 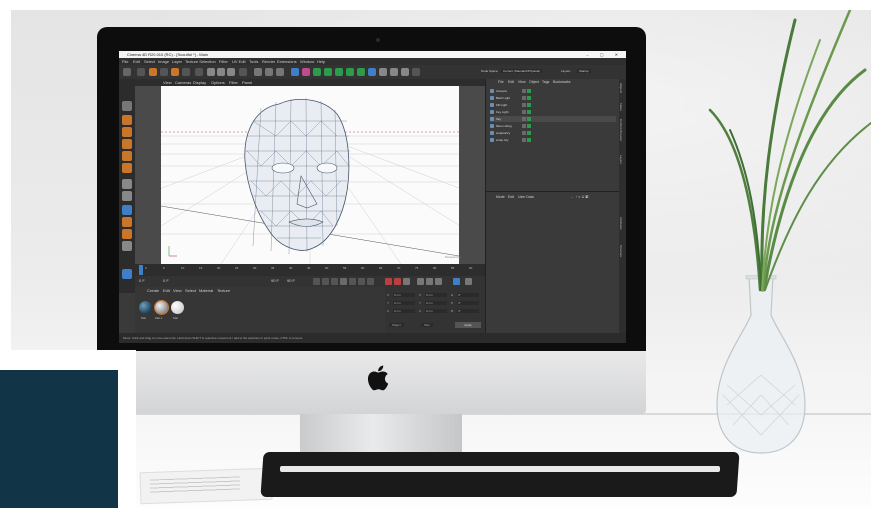 What do you see at coordinates (218, 82) in the screenshot?
I see `viewport-menu-options: Options` at bounding box center [218, 82].